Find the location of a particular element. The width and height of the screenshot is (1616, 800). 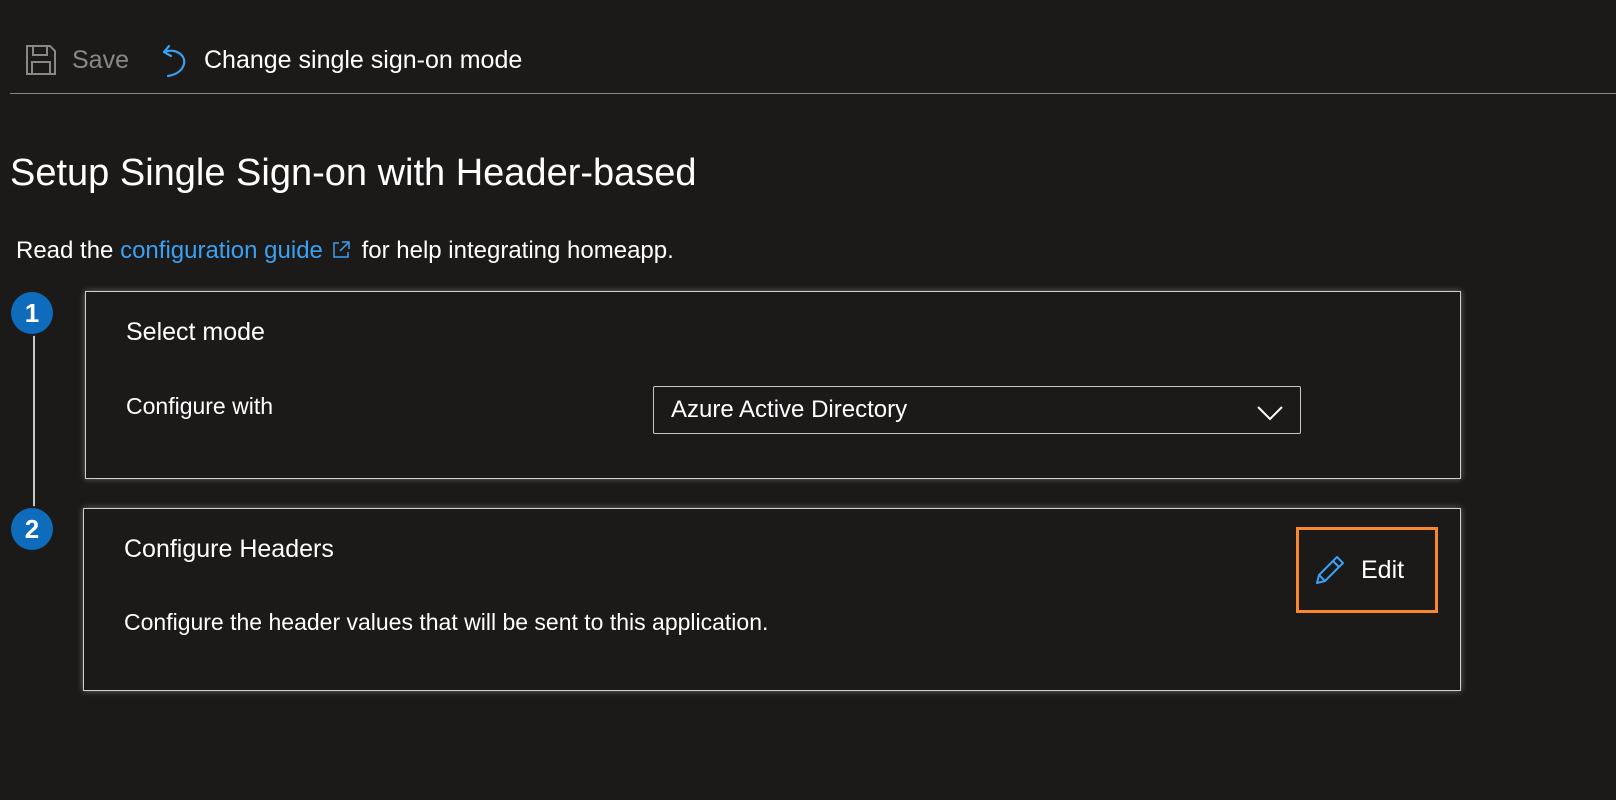

step-badge-2: 2 is located at coordinates (32, 529).